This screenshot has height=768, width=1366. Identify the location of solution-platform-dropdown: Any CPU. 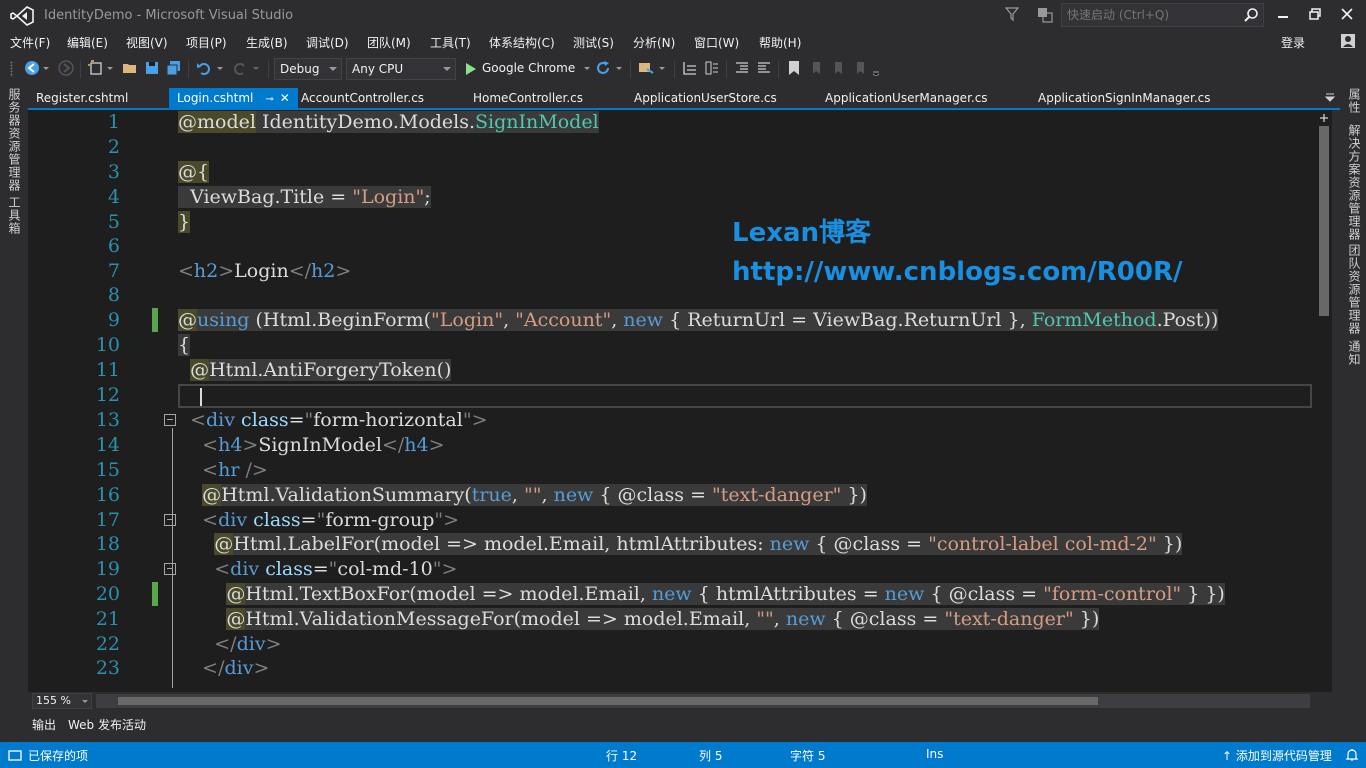
(401, 69).